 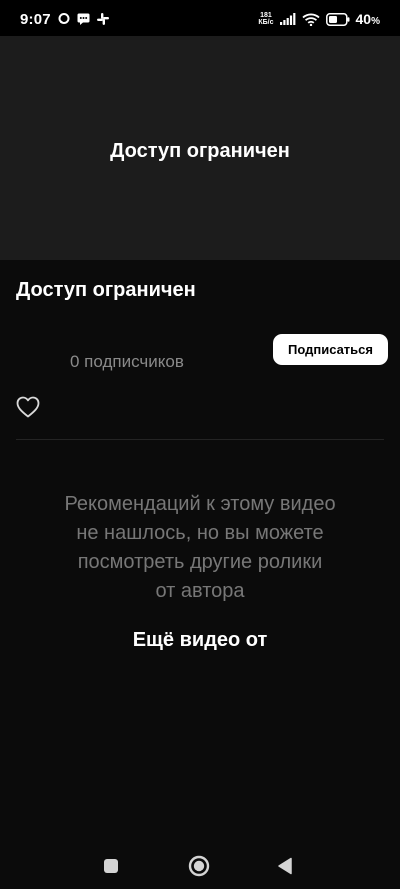 I want to click on video-restricted-text: Доступ ограничен, so click(x=200, y=151).